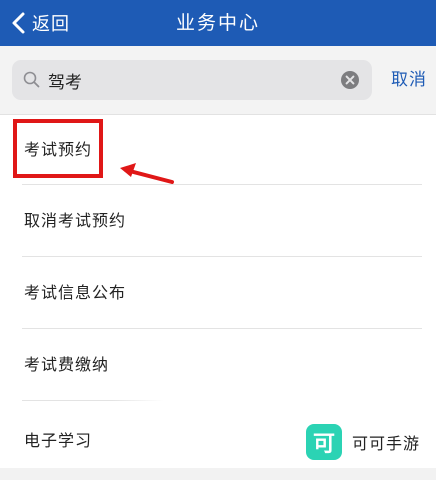 The width and height of the screenshot is (436, 480). I want to click on clear-icon, so click(350, 80).